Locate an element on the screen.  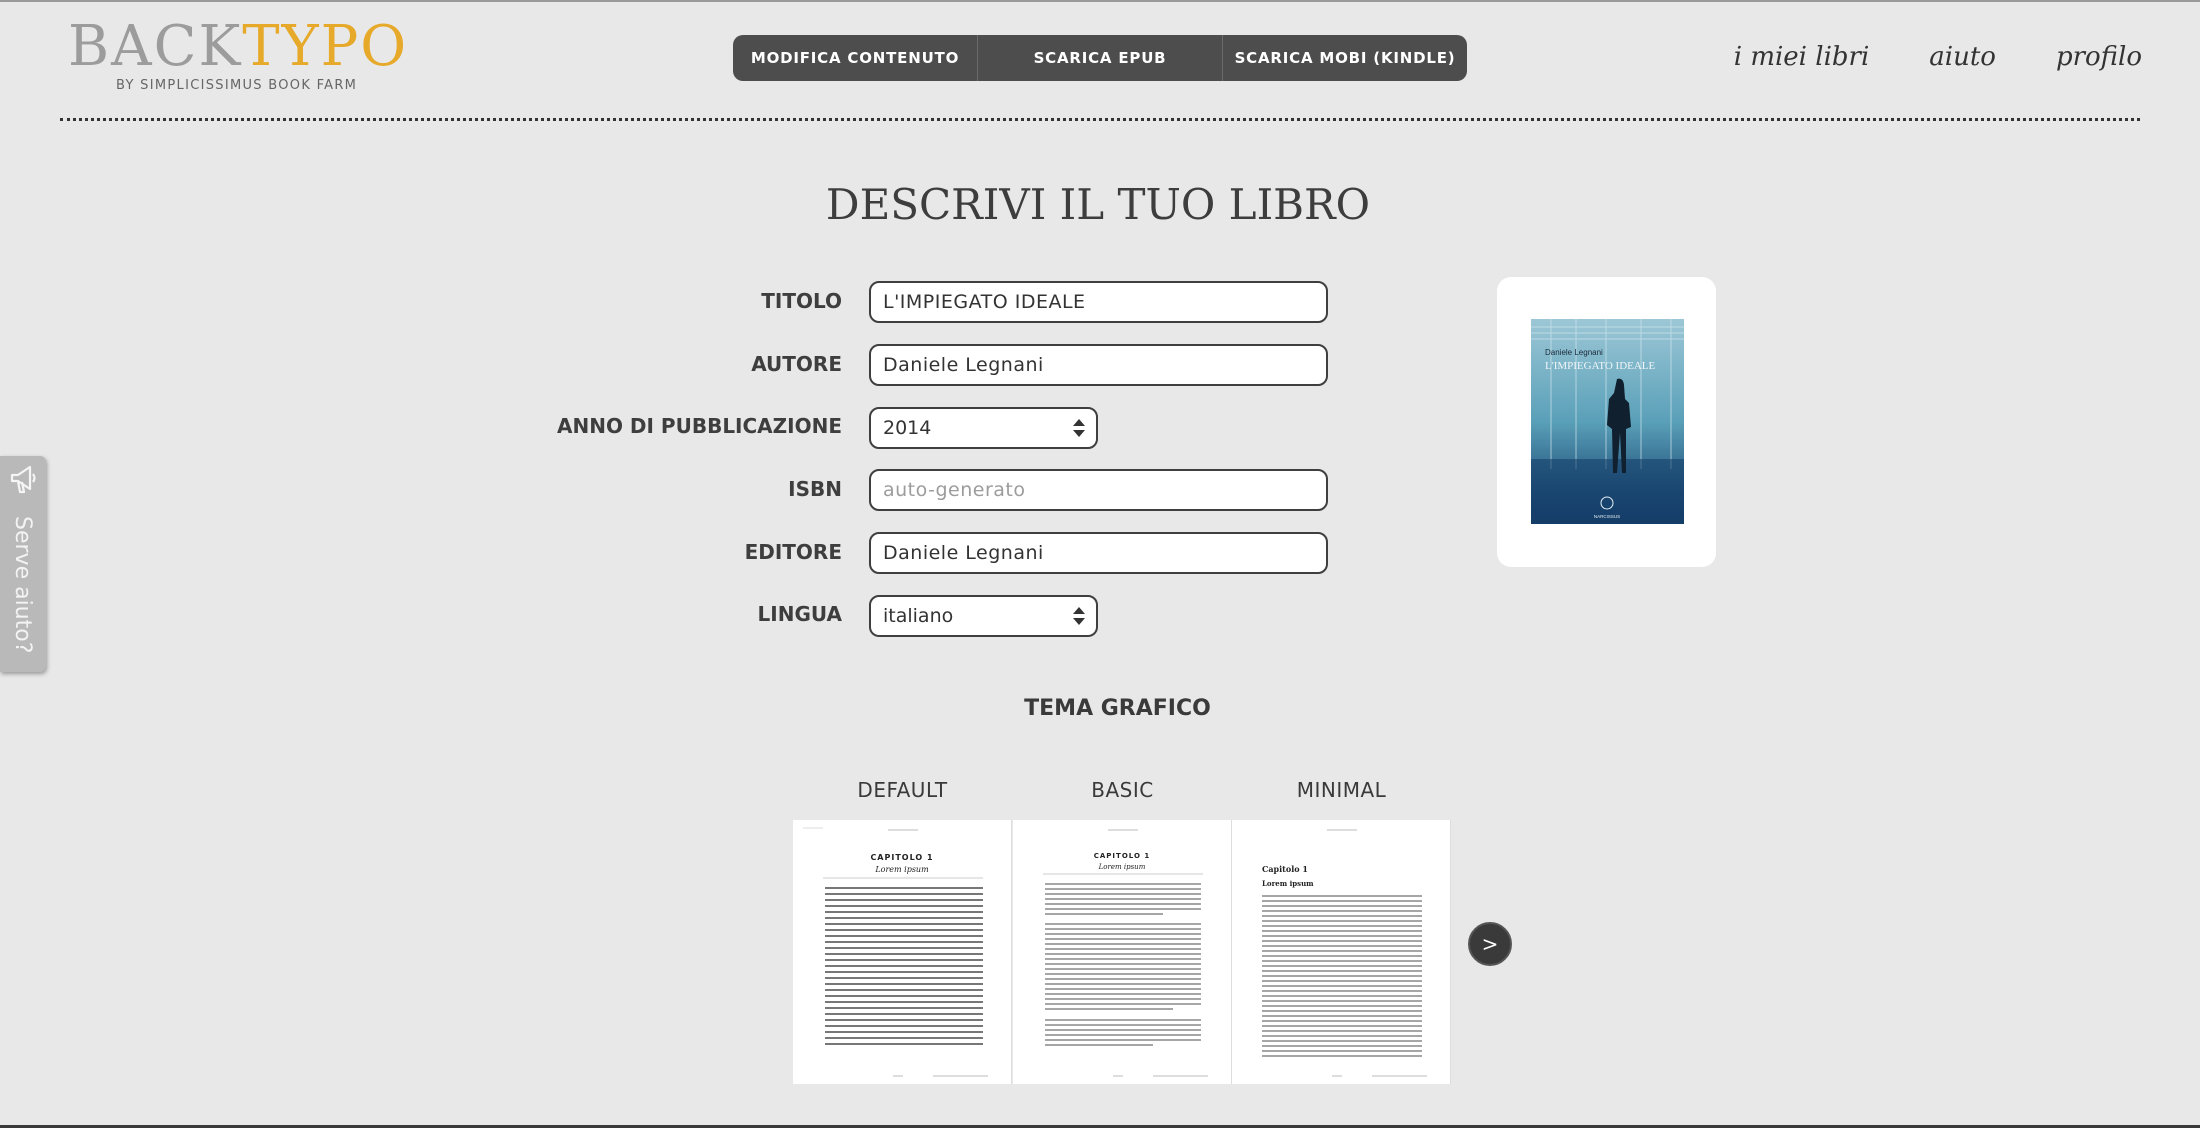
theme-name-basic: BASIC is located at coordinates (1122, 790).